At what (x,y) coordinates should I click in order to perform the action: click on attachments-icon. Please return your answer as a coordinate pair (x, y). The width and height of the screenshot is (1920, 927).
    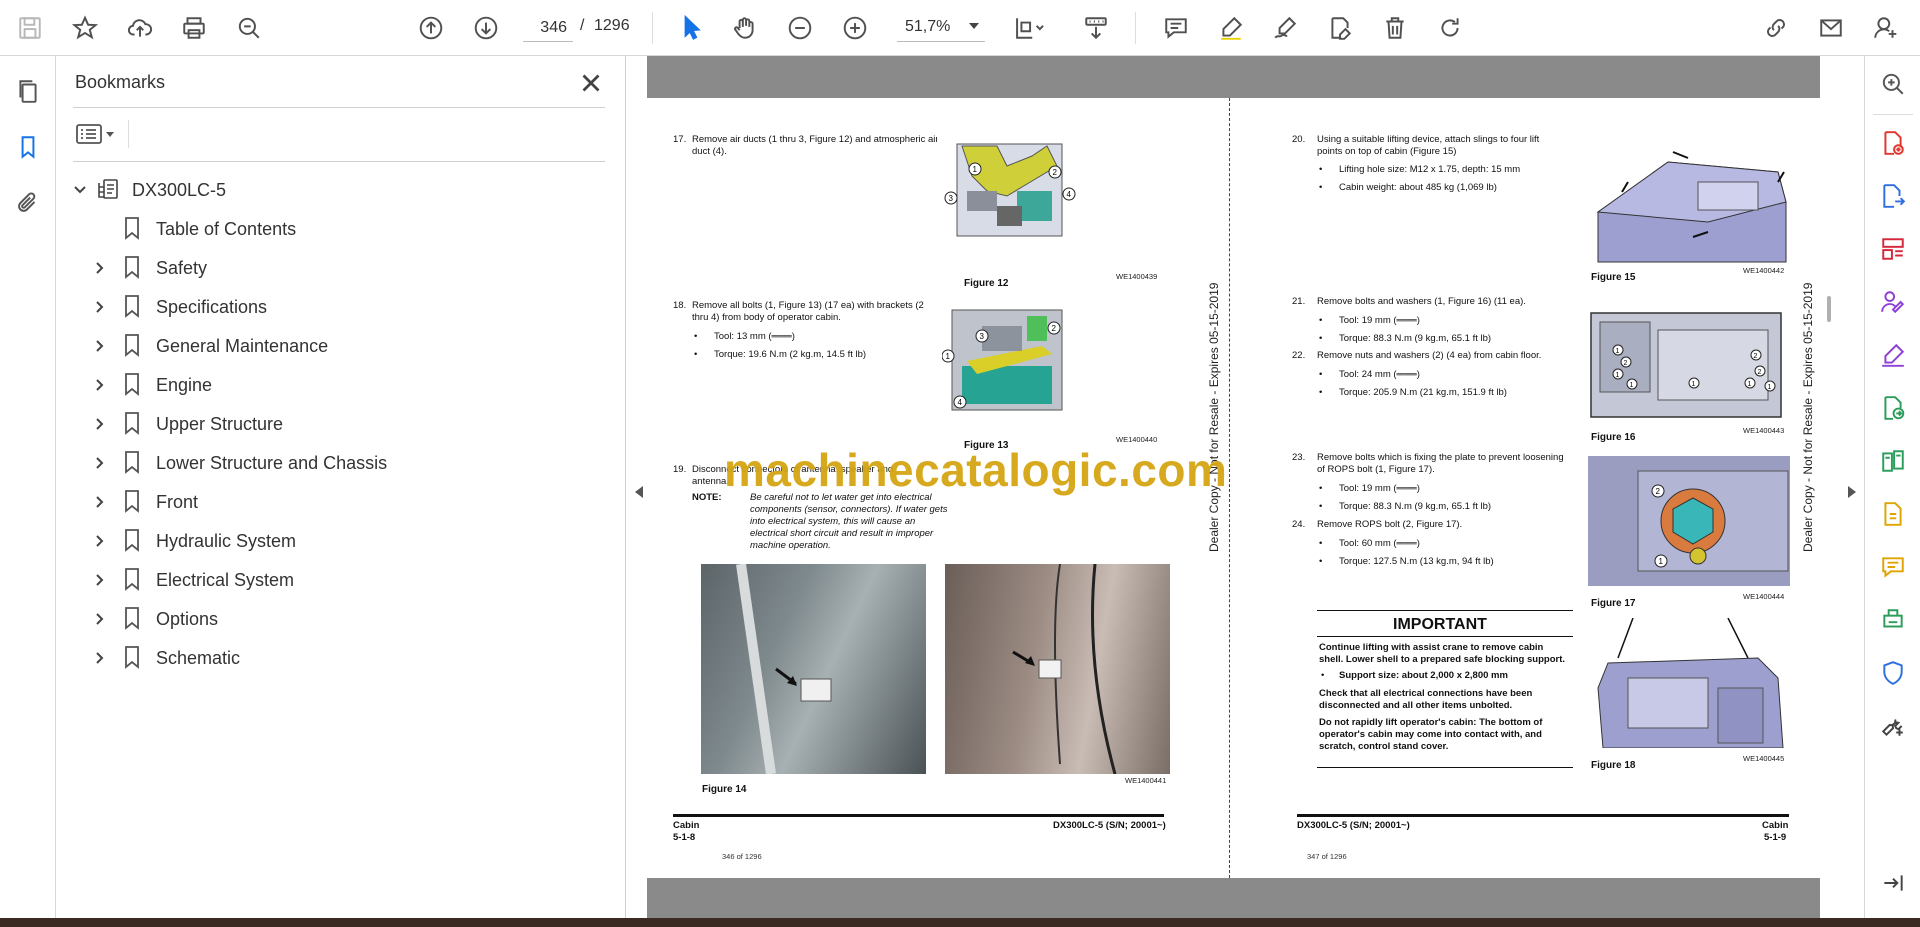
    Looking at the image, I should click on (28, 203).